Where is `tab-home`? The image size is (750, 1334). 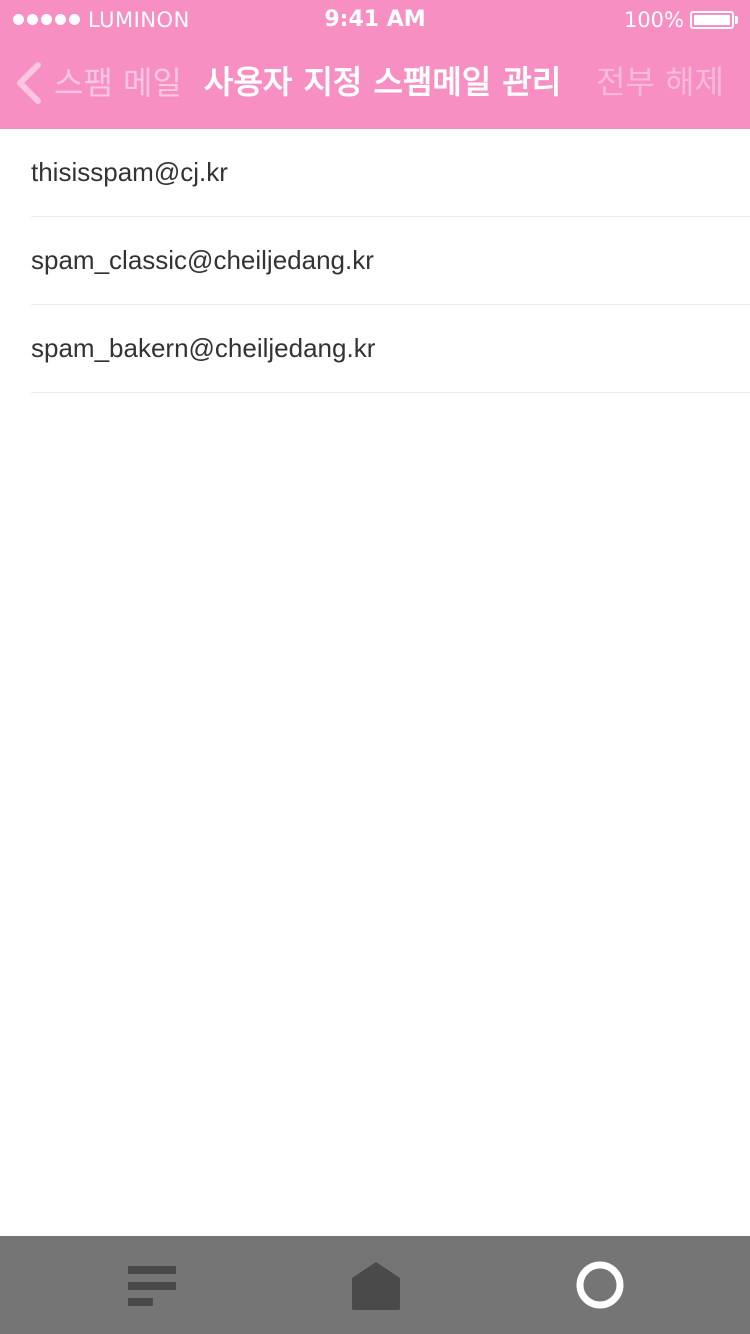
tab-home is located at coordinates (376, 1285).